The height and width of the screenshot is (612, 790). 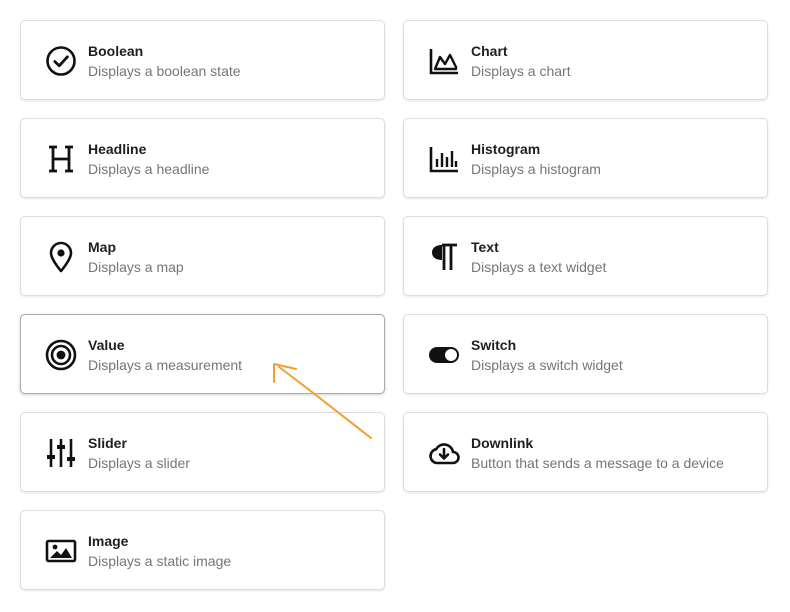 I want to click on headline-h-icon, so click(x=61, y=159).